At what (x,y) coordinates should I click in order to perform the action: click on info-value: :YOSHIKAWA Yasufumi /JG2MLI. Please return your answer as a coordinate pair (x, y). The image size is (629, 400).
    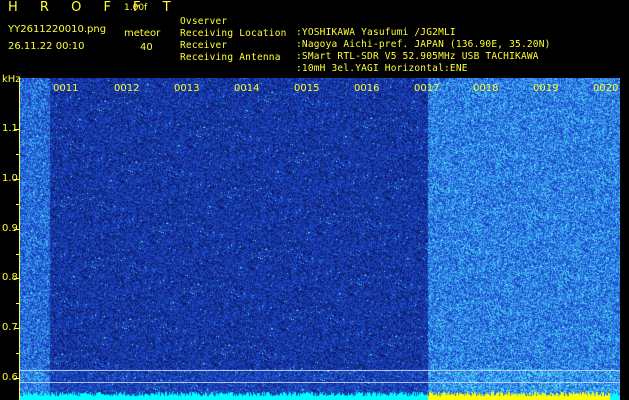
    Looking at the image, I should click on (376, 32).